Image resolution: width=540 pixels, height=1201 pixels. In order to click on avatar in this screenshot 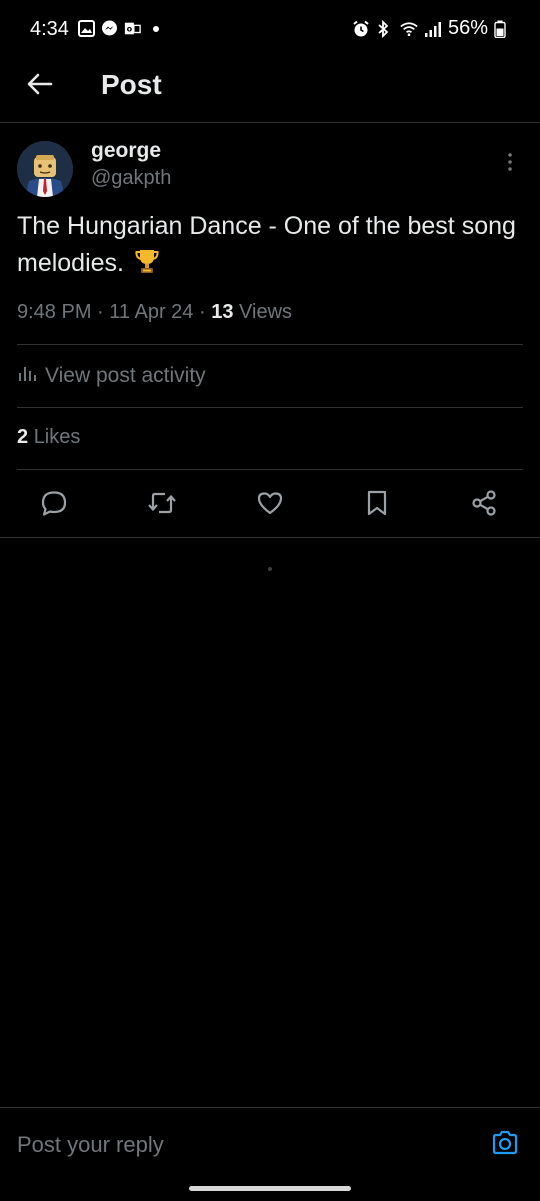, I will do `click(45, 169)`.